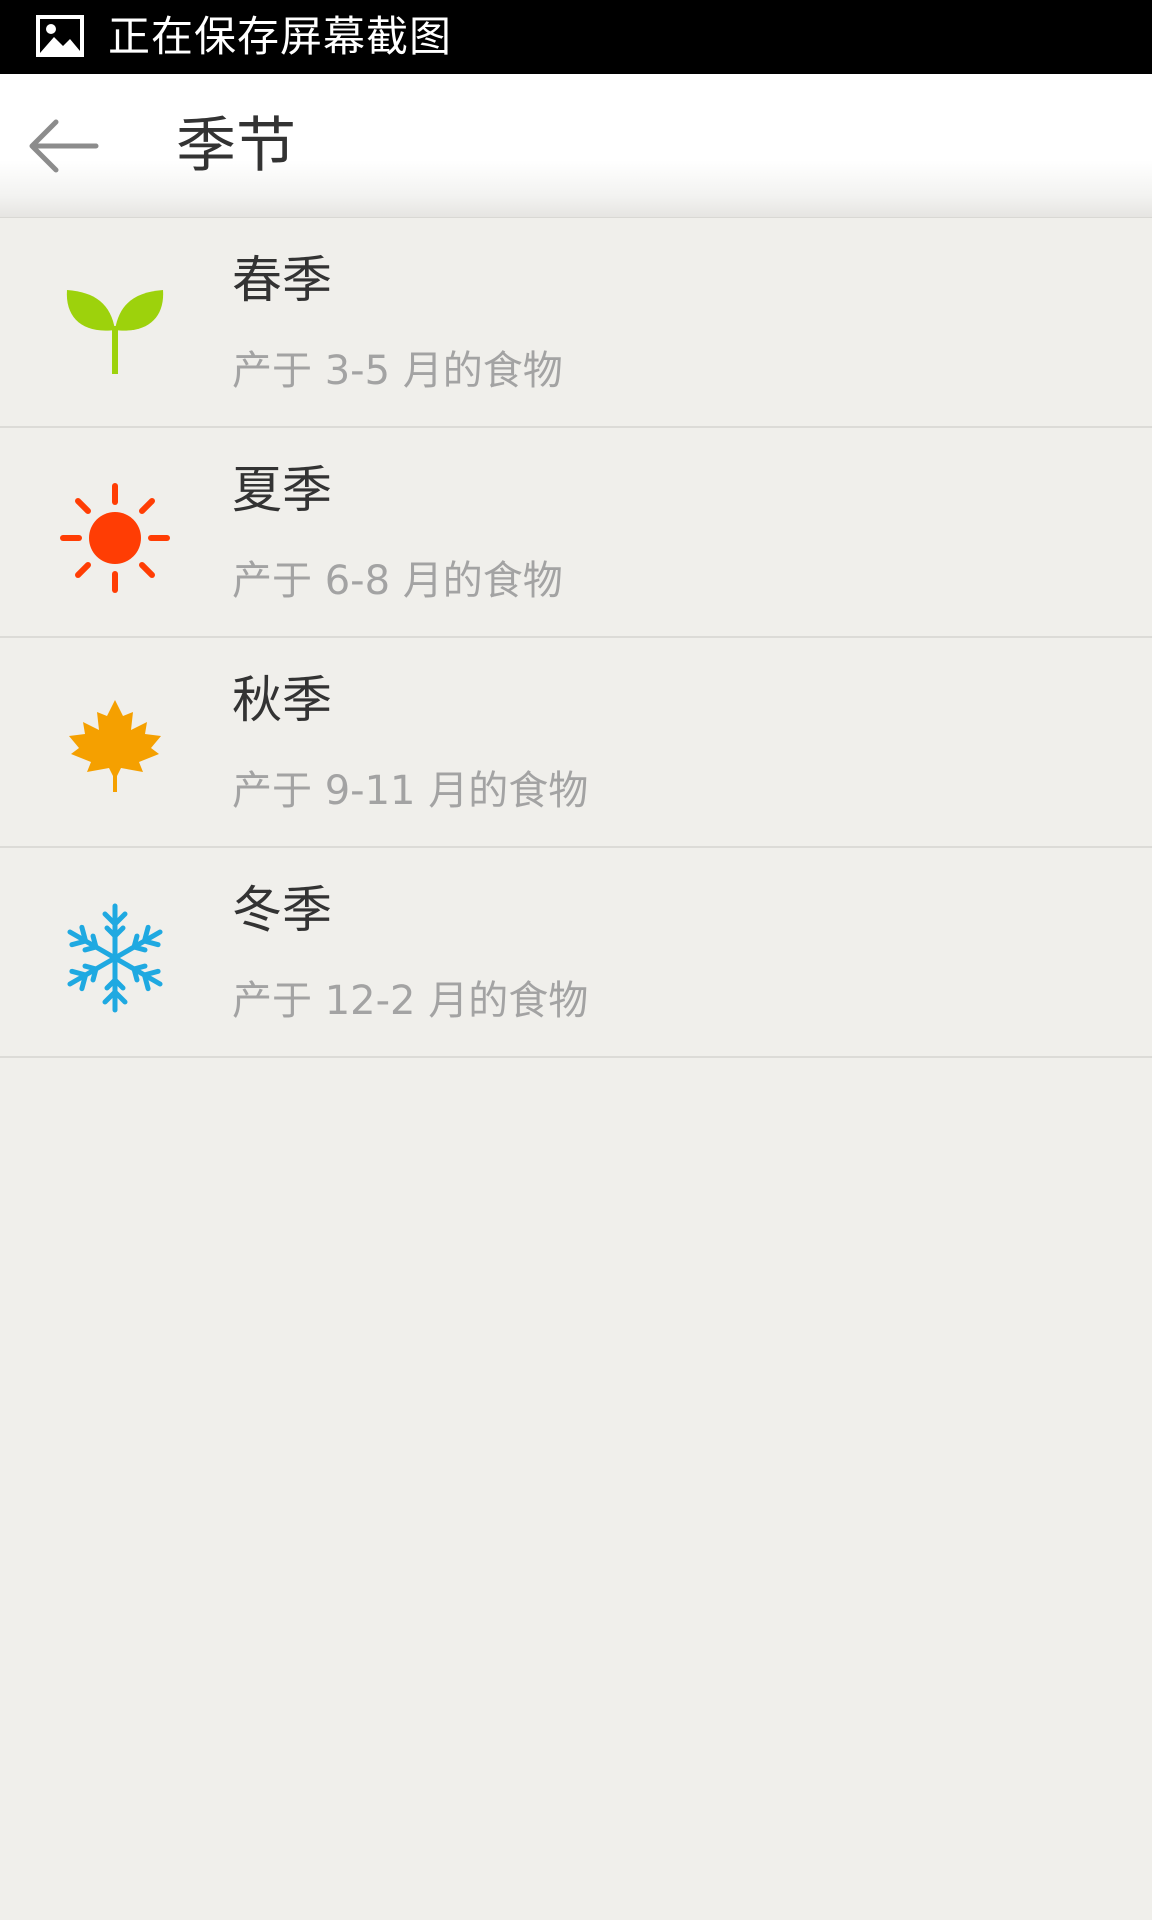  Describe the element at coordinates (115, 958) in the screenshot. I see `snowflake-icon` at that location.